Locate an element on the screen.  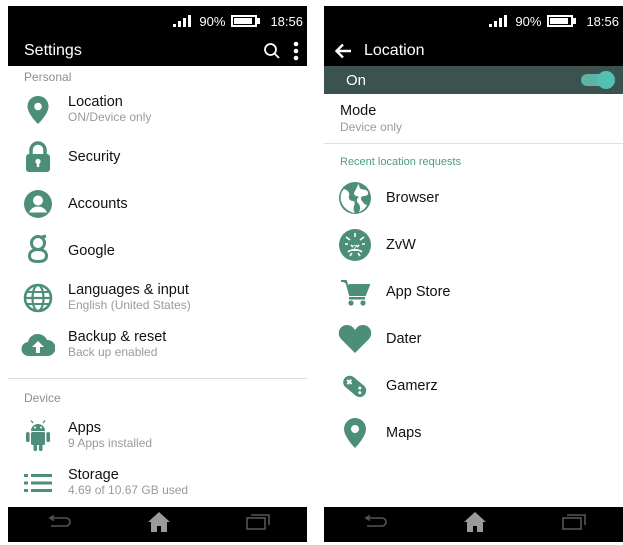
account-circle-icon is located at coordinates (38, 204).